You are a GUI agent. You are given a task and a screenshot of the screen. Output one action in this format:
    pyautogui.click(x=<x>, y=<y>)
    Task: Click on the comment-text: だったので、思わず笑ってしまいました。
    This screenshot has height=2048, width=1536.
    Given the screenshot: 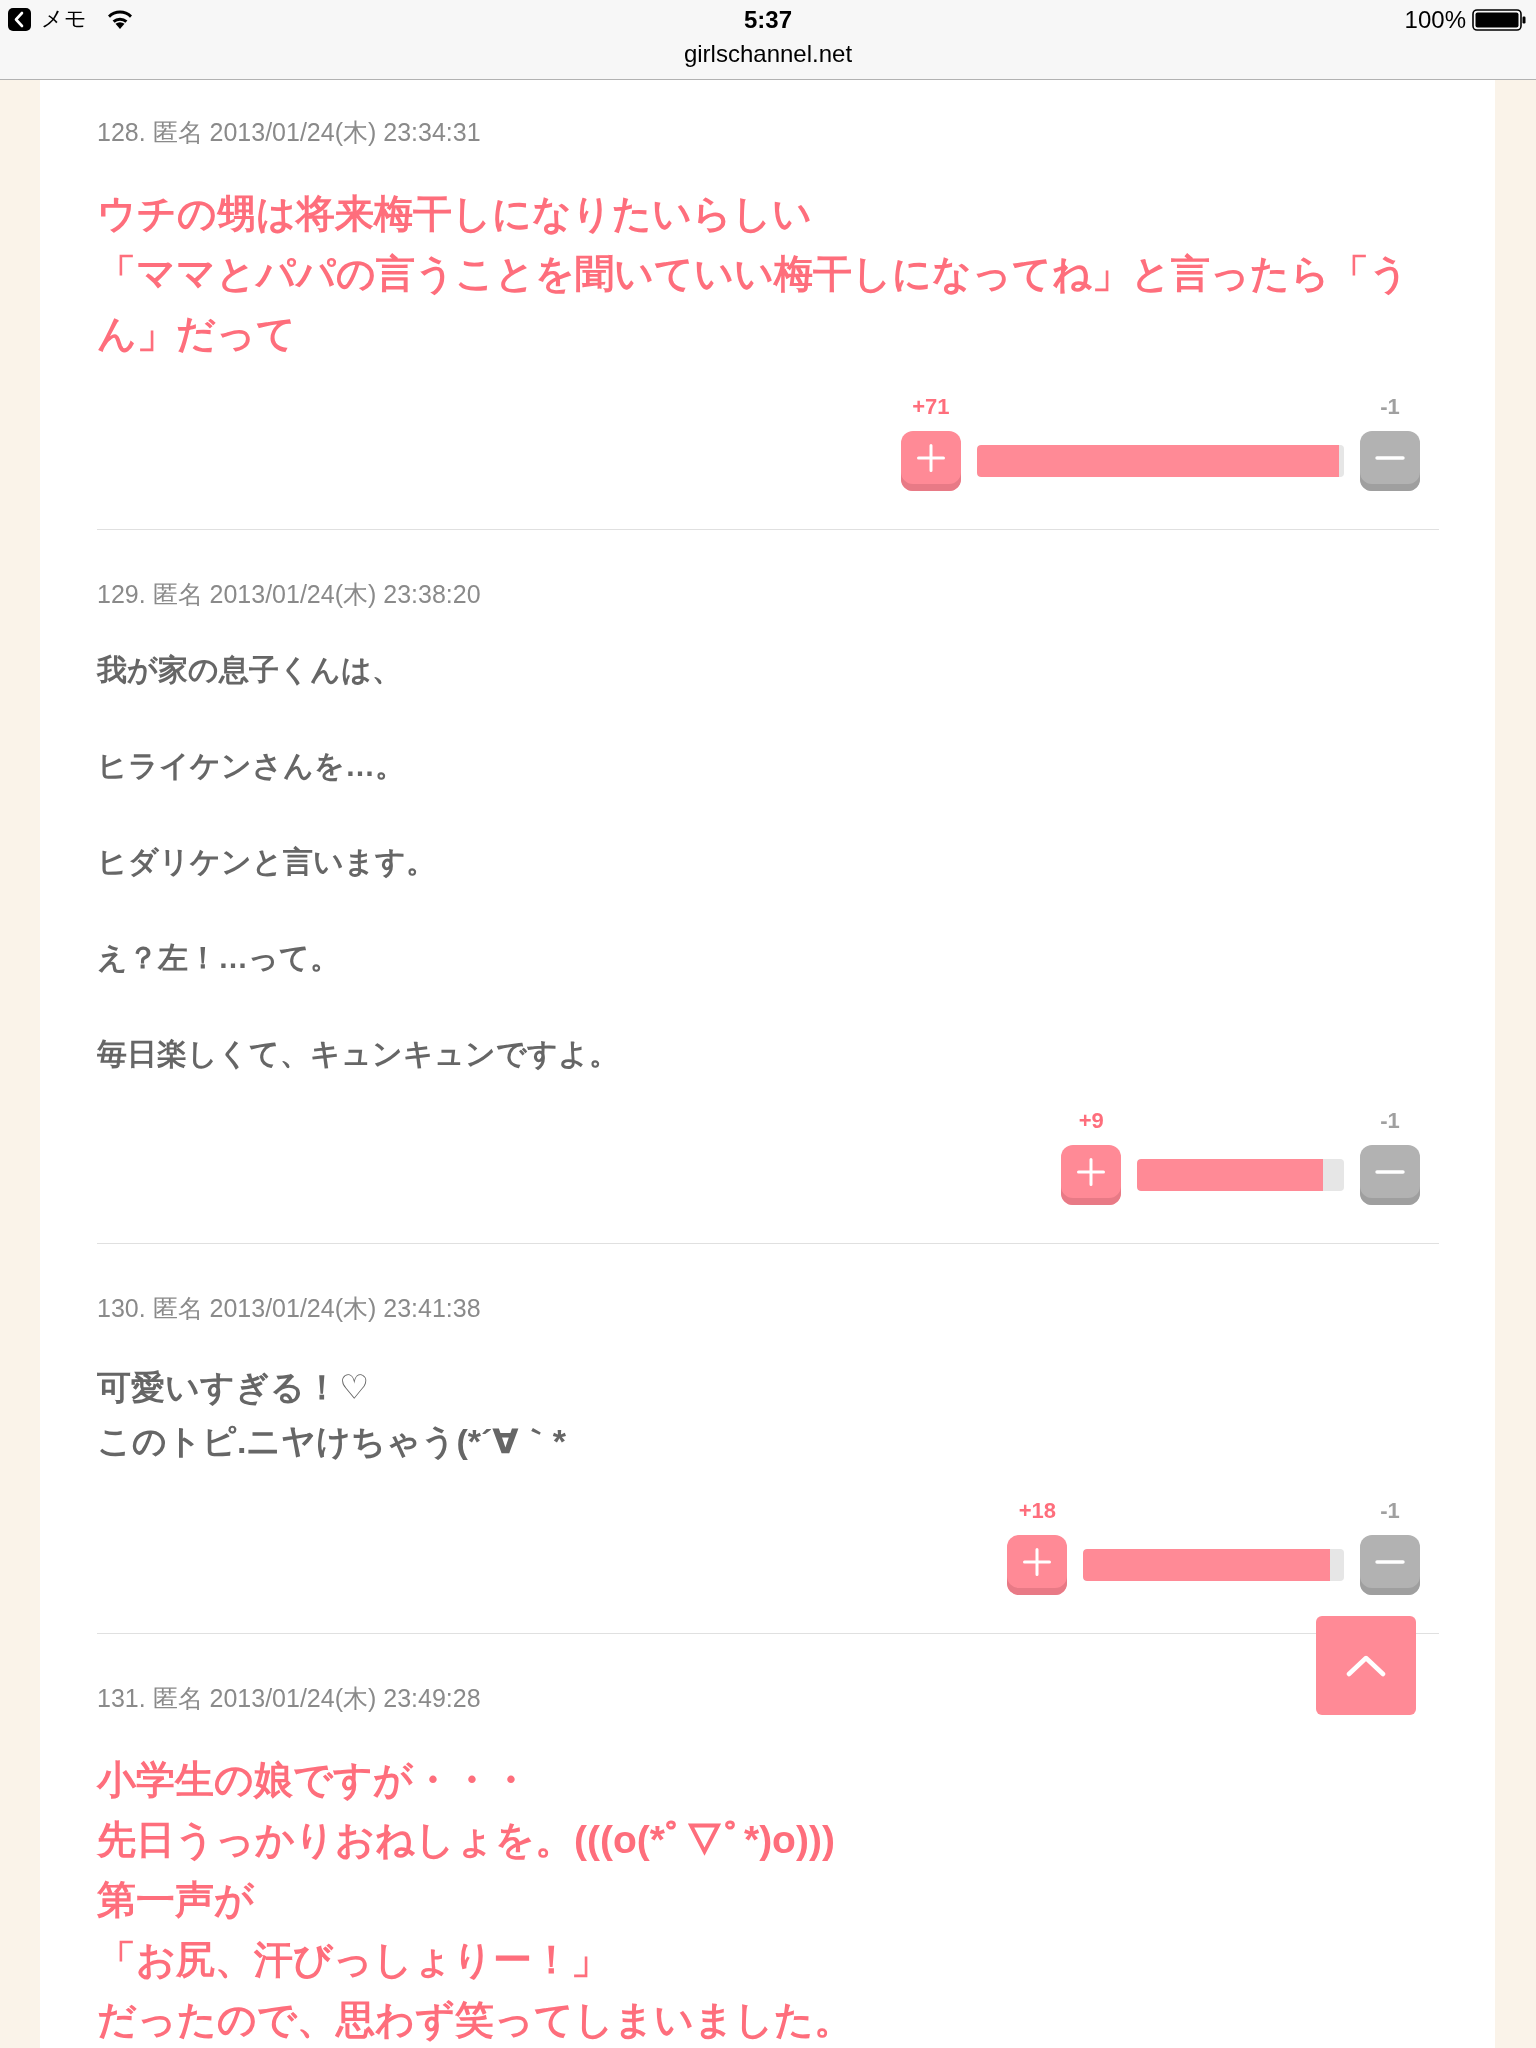 What is the action you would take?
    pyautogui.click(x=475, y=2020)
    